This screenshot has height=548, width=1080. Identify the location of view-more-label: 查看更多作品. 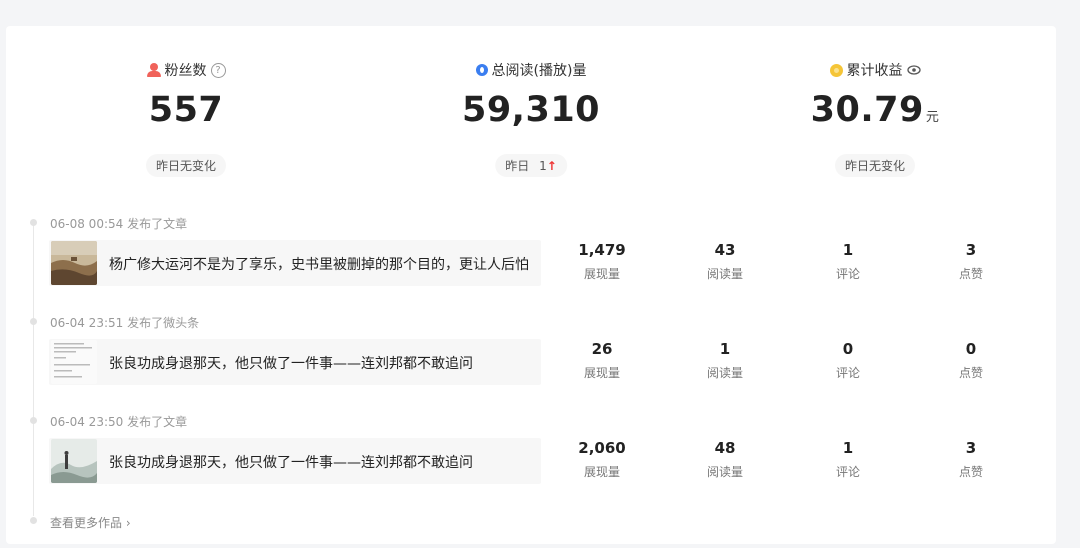
(86, 523).